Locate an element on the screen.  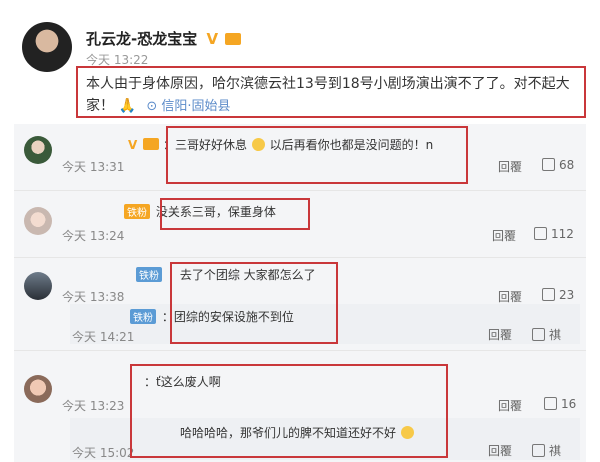
comment-text: V ：三哥好好休息 以后再看你也都是没问题的！n is located at coordinates (278, 144).